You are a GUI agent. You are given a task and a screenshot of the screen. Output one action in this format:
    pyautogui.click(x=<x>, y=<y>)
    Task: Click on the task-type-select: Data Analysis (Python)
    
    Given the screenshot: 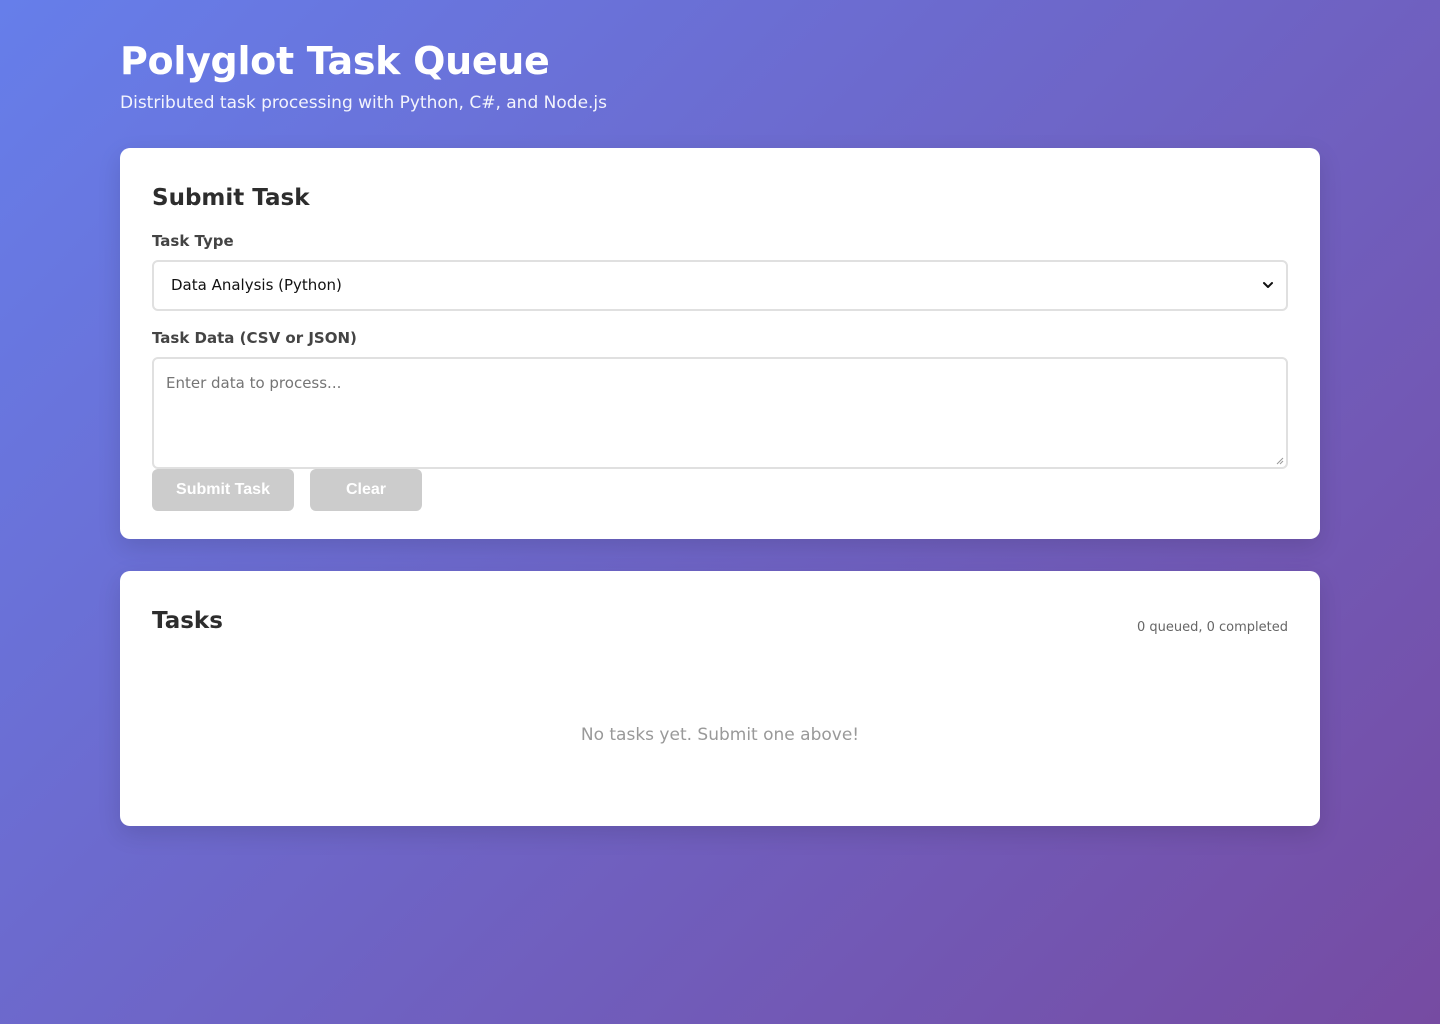 What is the action you would take?
    pyautogui.click(x=720, y=285)
    